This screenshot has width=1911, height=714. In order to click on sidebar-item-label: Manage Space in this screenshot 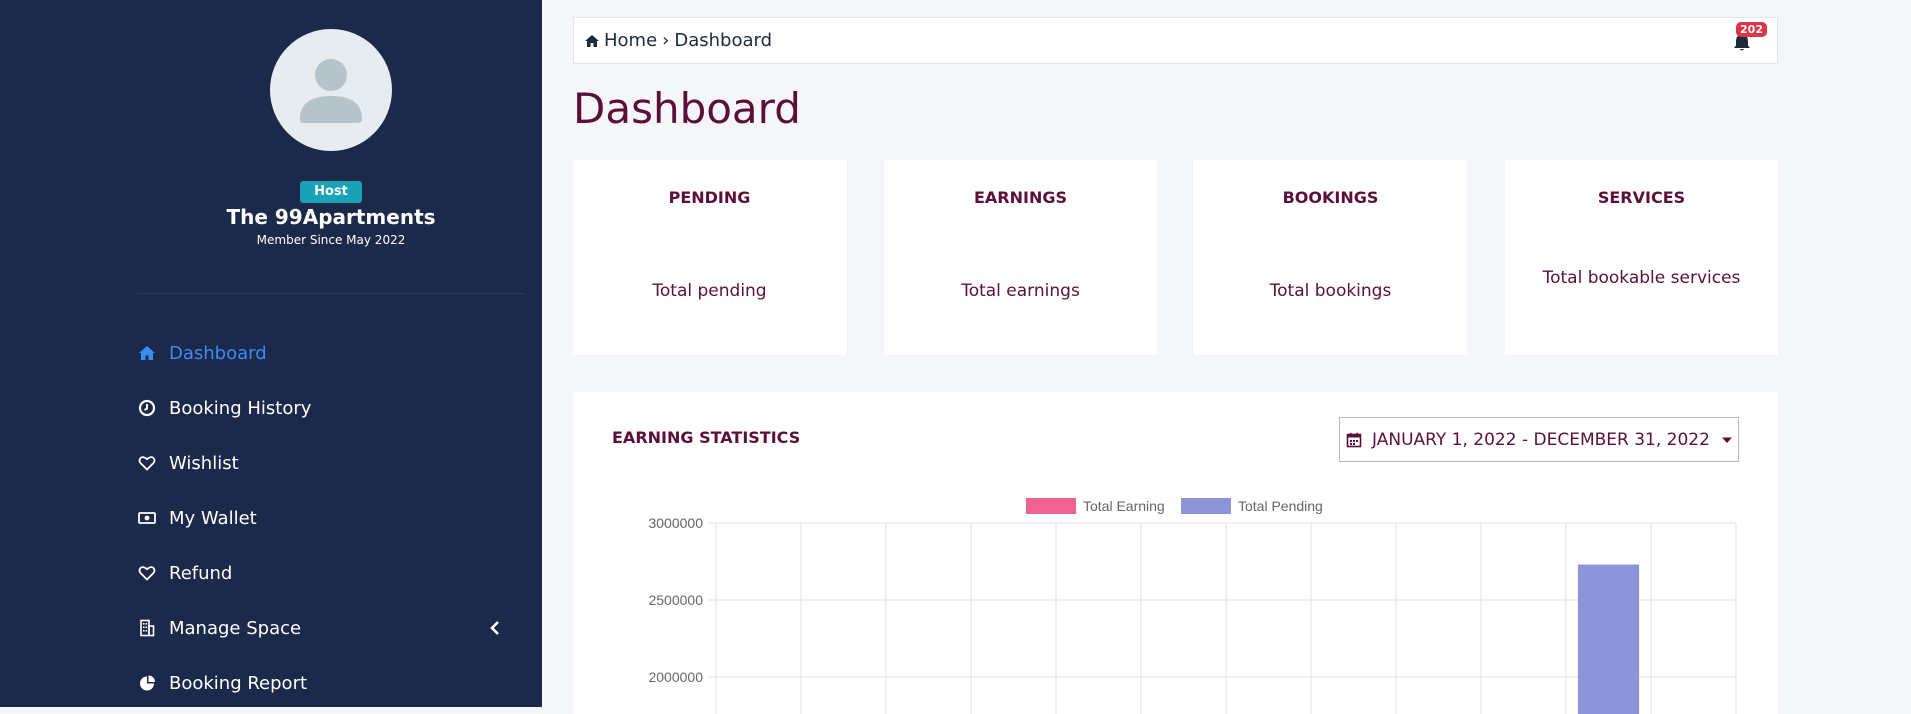, I will do `click(235, 628)`.